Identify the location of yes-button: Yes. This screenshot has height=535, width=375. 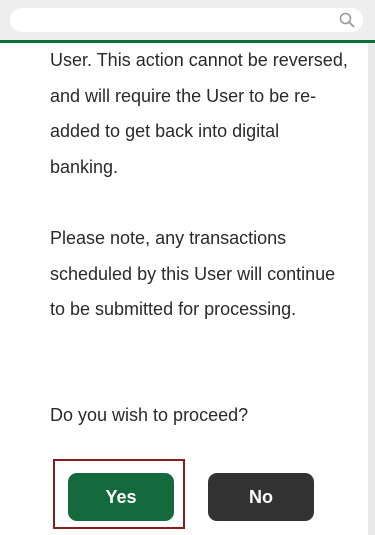
(121, 497).